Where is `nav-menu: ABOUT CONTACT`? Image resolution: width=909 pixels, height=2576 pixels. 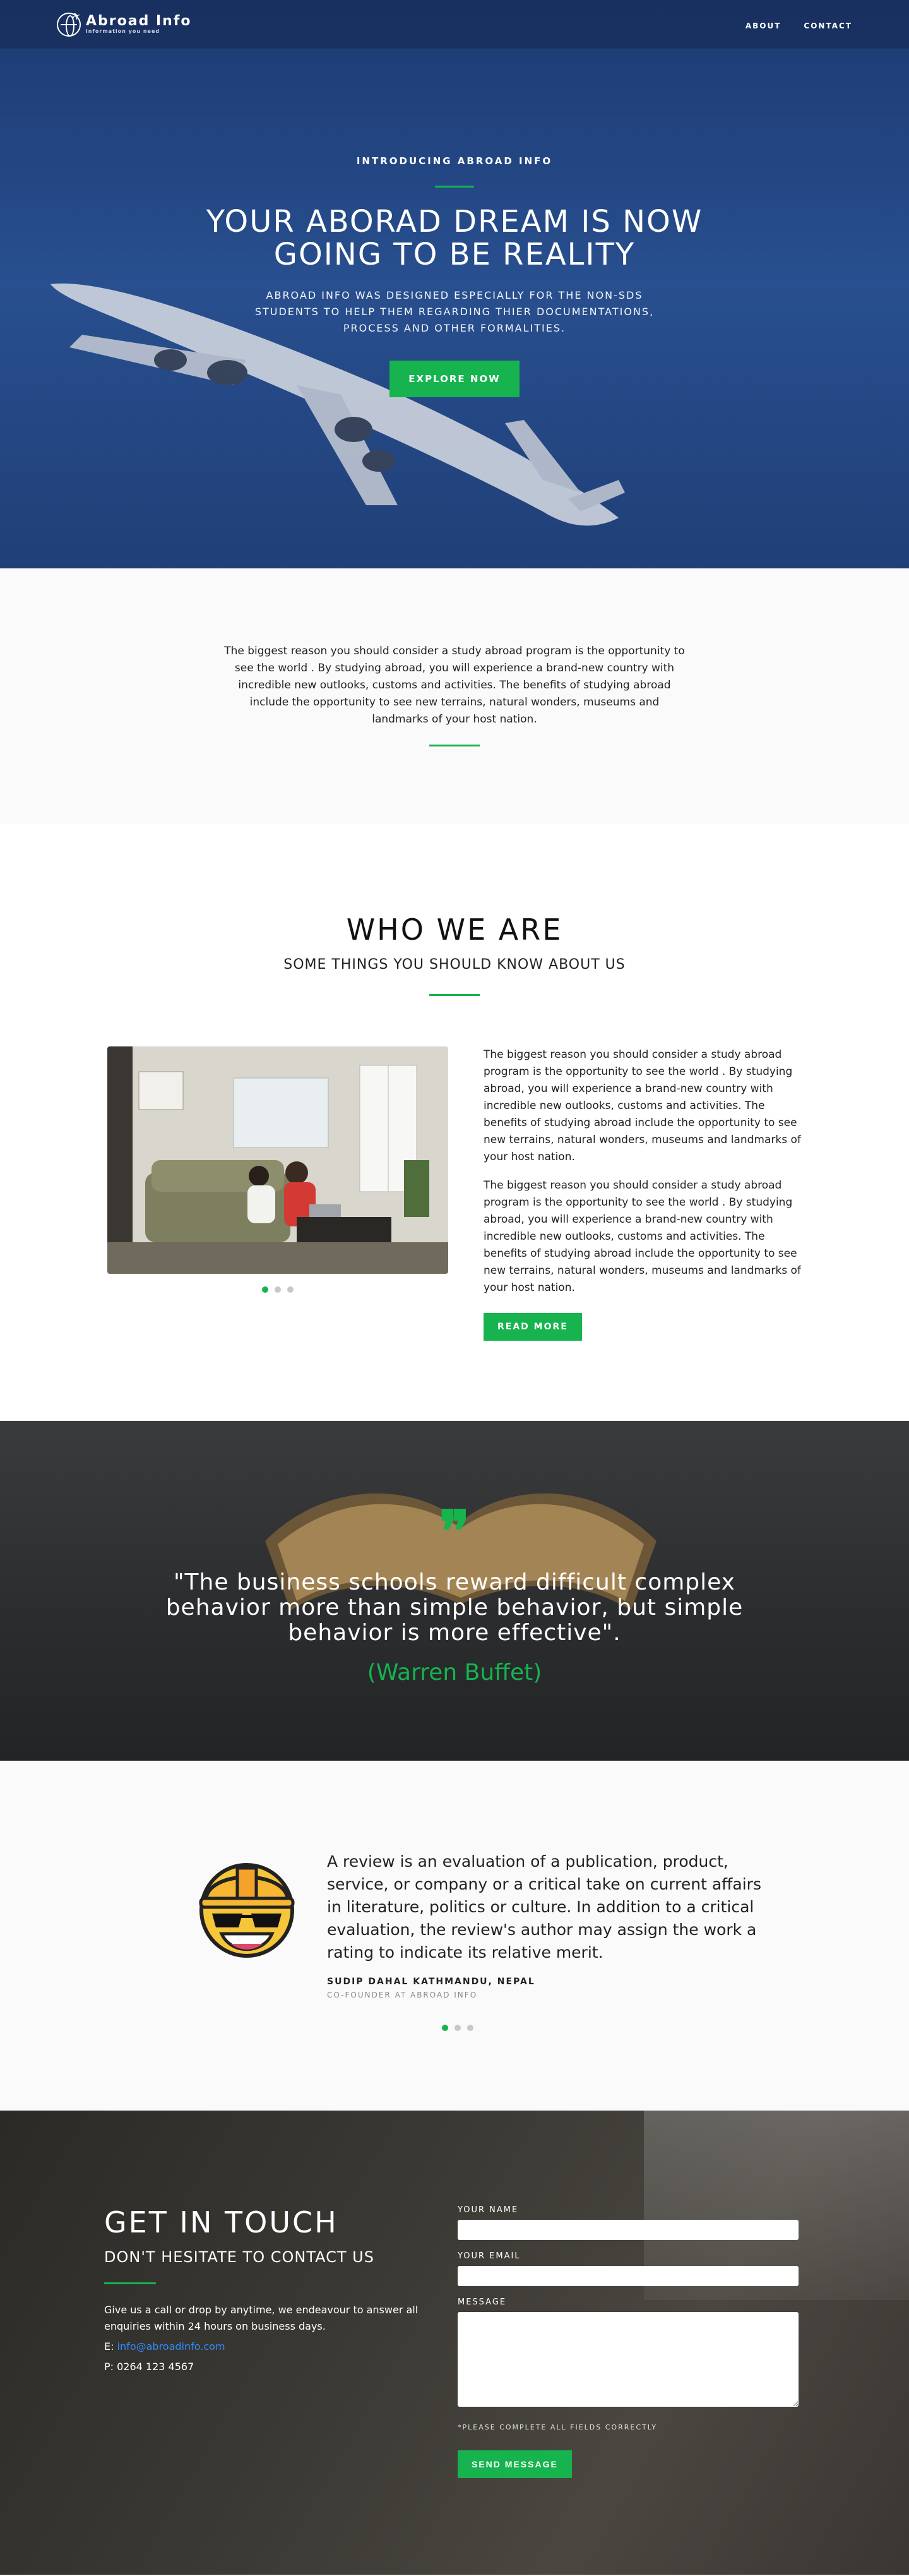
nav-menu: ABOUT CONTACT is located at coordinates (799, 25).